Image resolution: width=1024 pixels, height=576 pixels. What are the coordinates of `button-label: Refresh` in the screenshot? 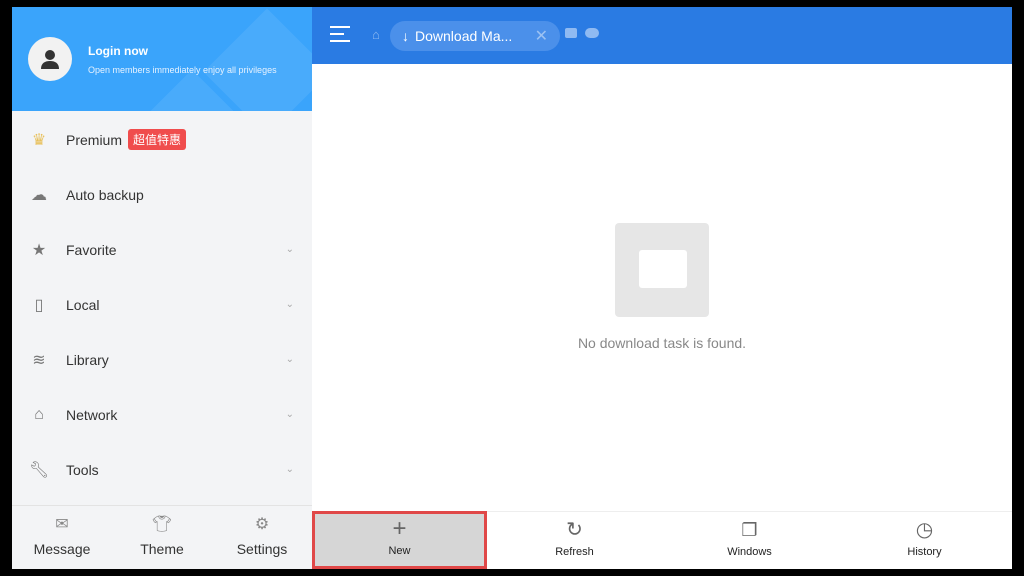 It's located at (574, 552).